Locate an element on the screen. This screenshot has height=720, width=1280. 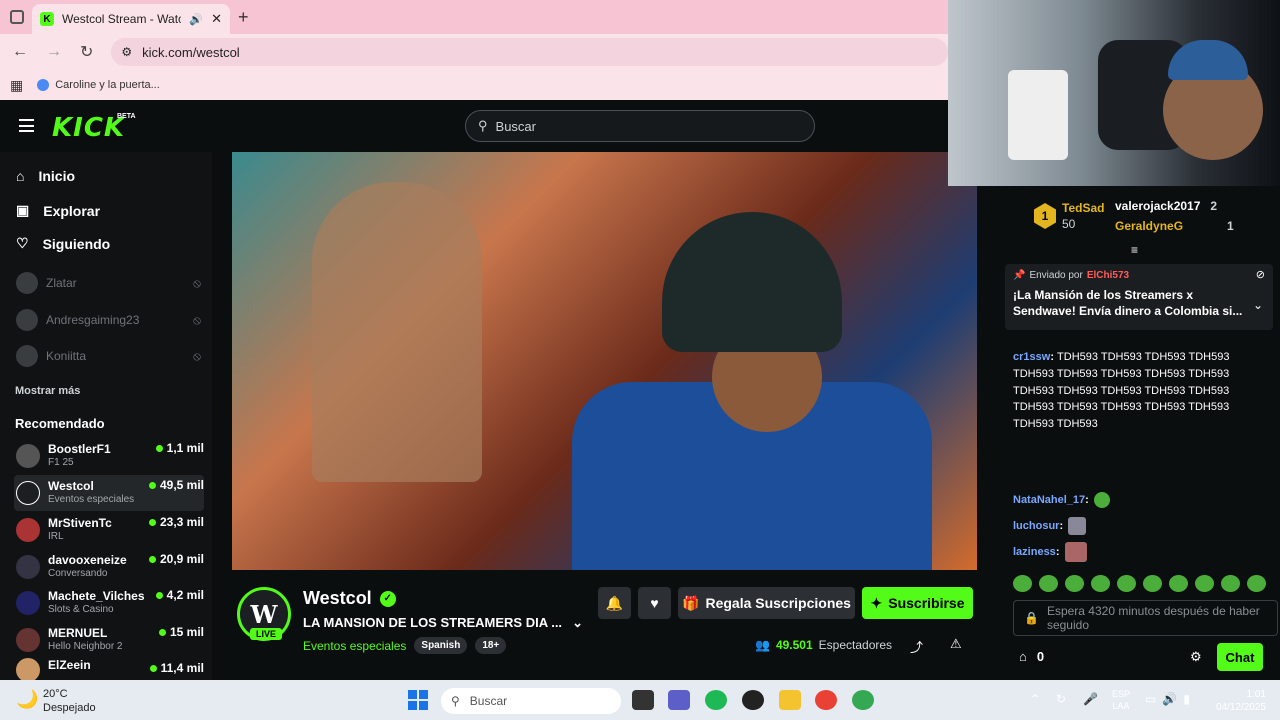
spotify-icon is located at coordinates (716, 700).